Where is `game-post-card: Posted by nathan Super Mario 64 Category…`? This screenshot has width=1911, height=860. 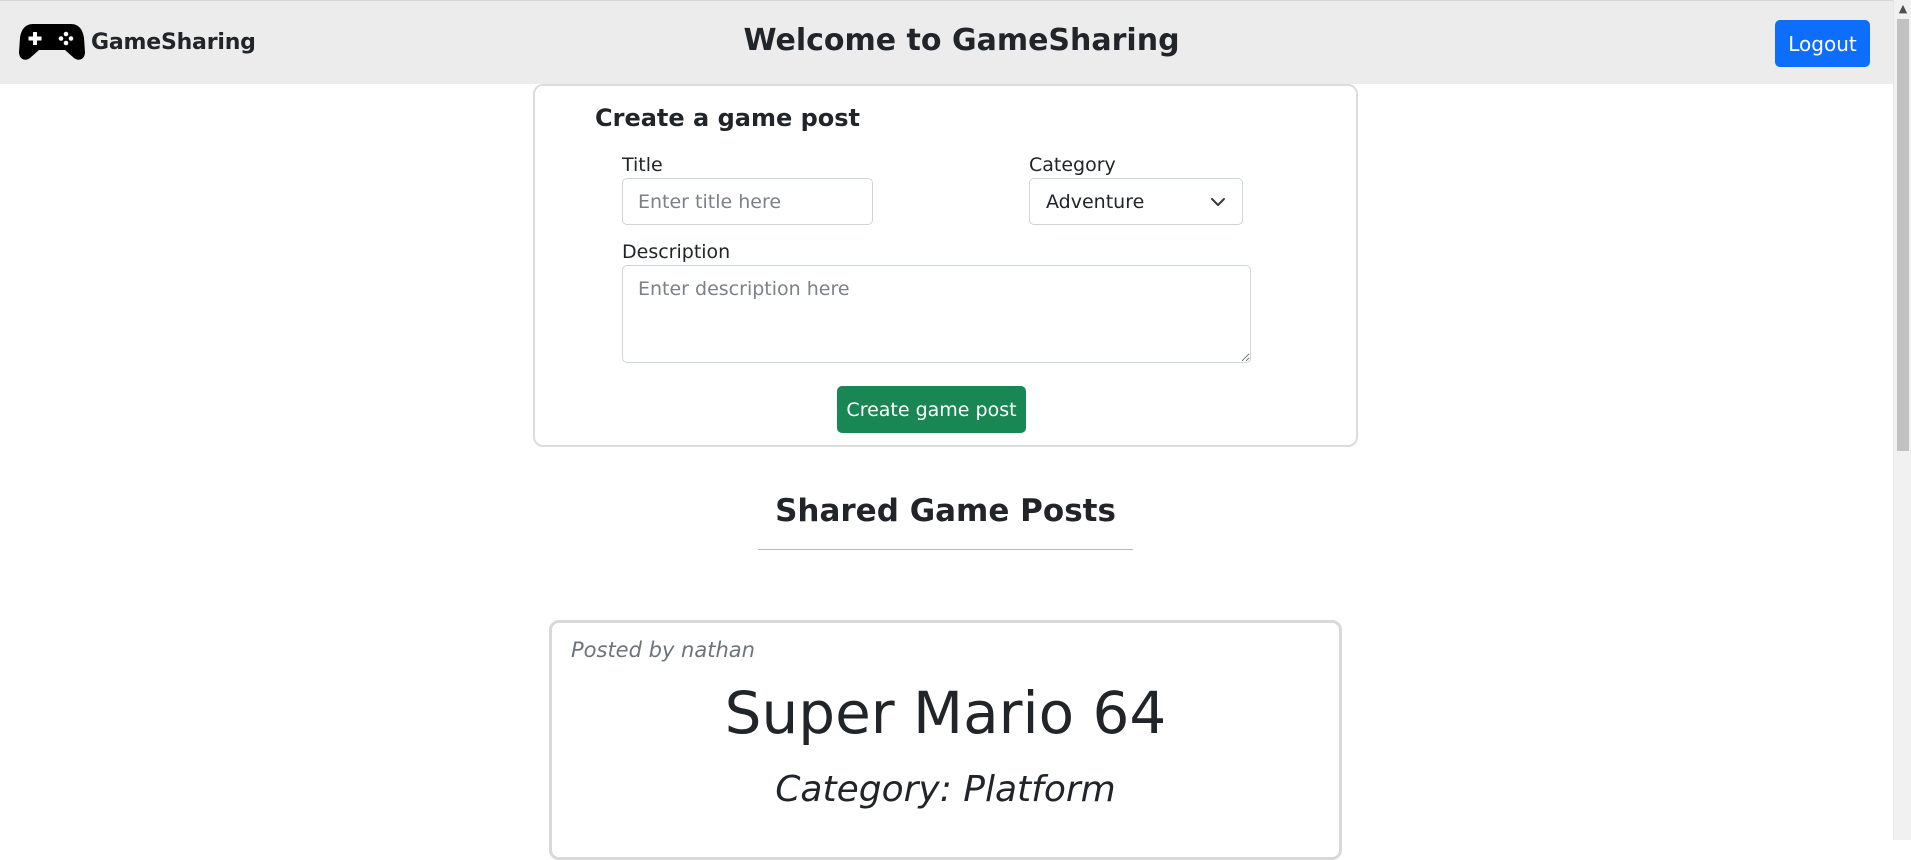 game-post-card: Posted by nathan Super Mario 64 Category… is located at coordinates (945, 740).